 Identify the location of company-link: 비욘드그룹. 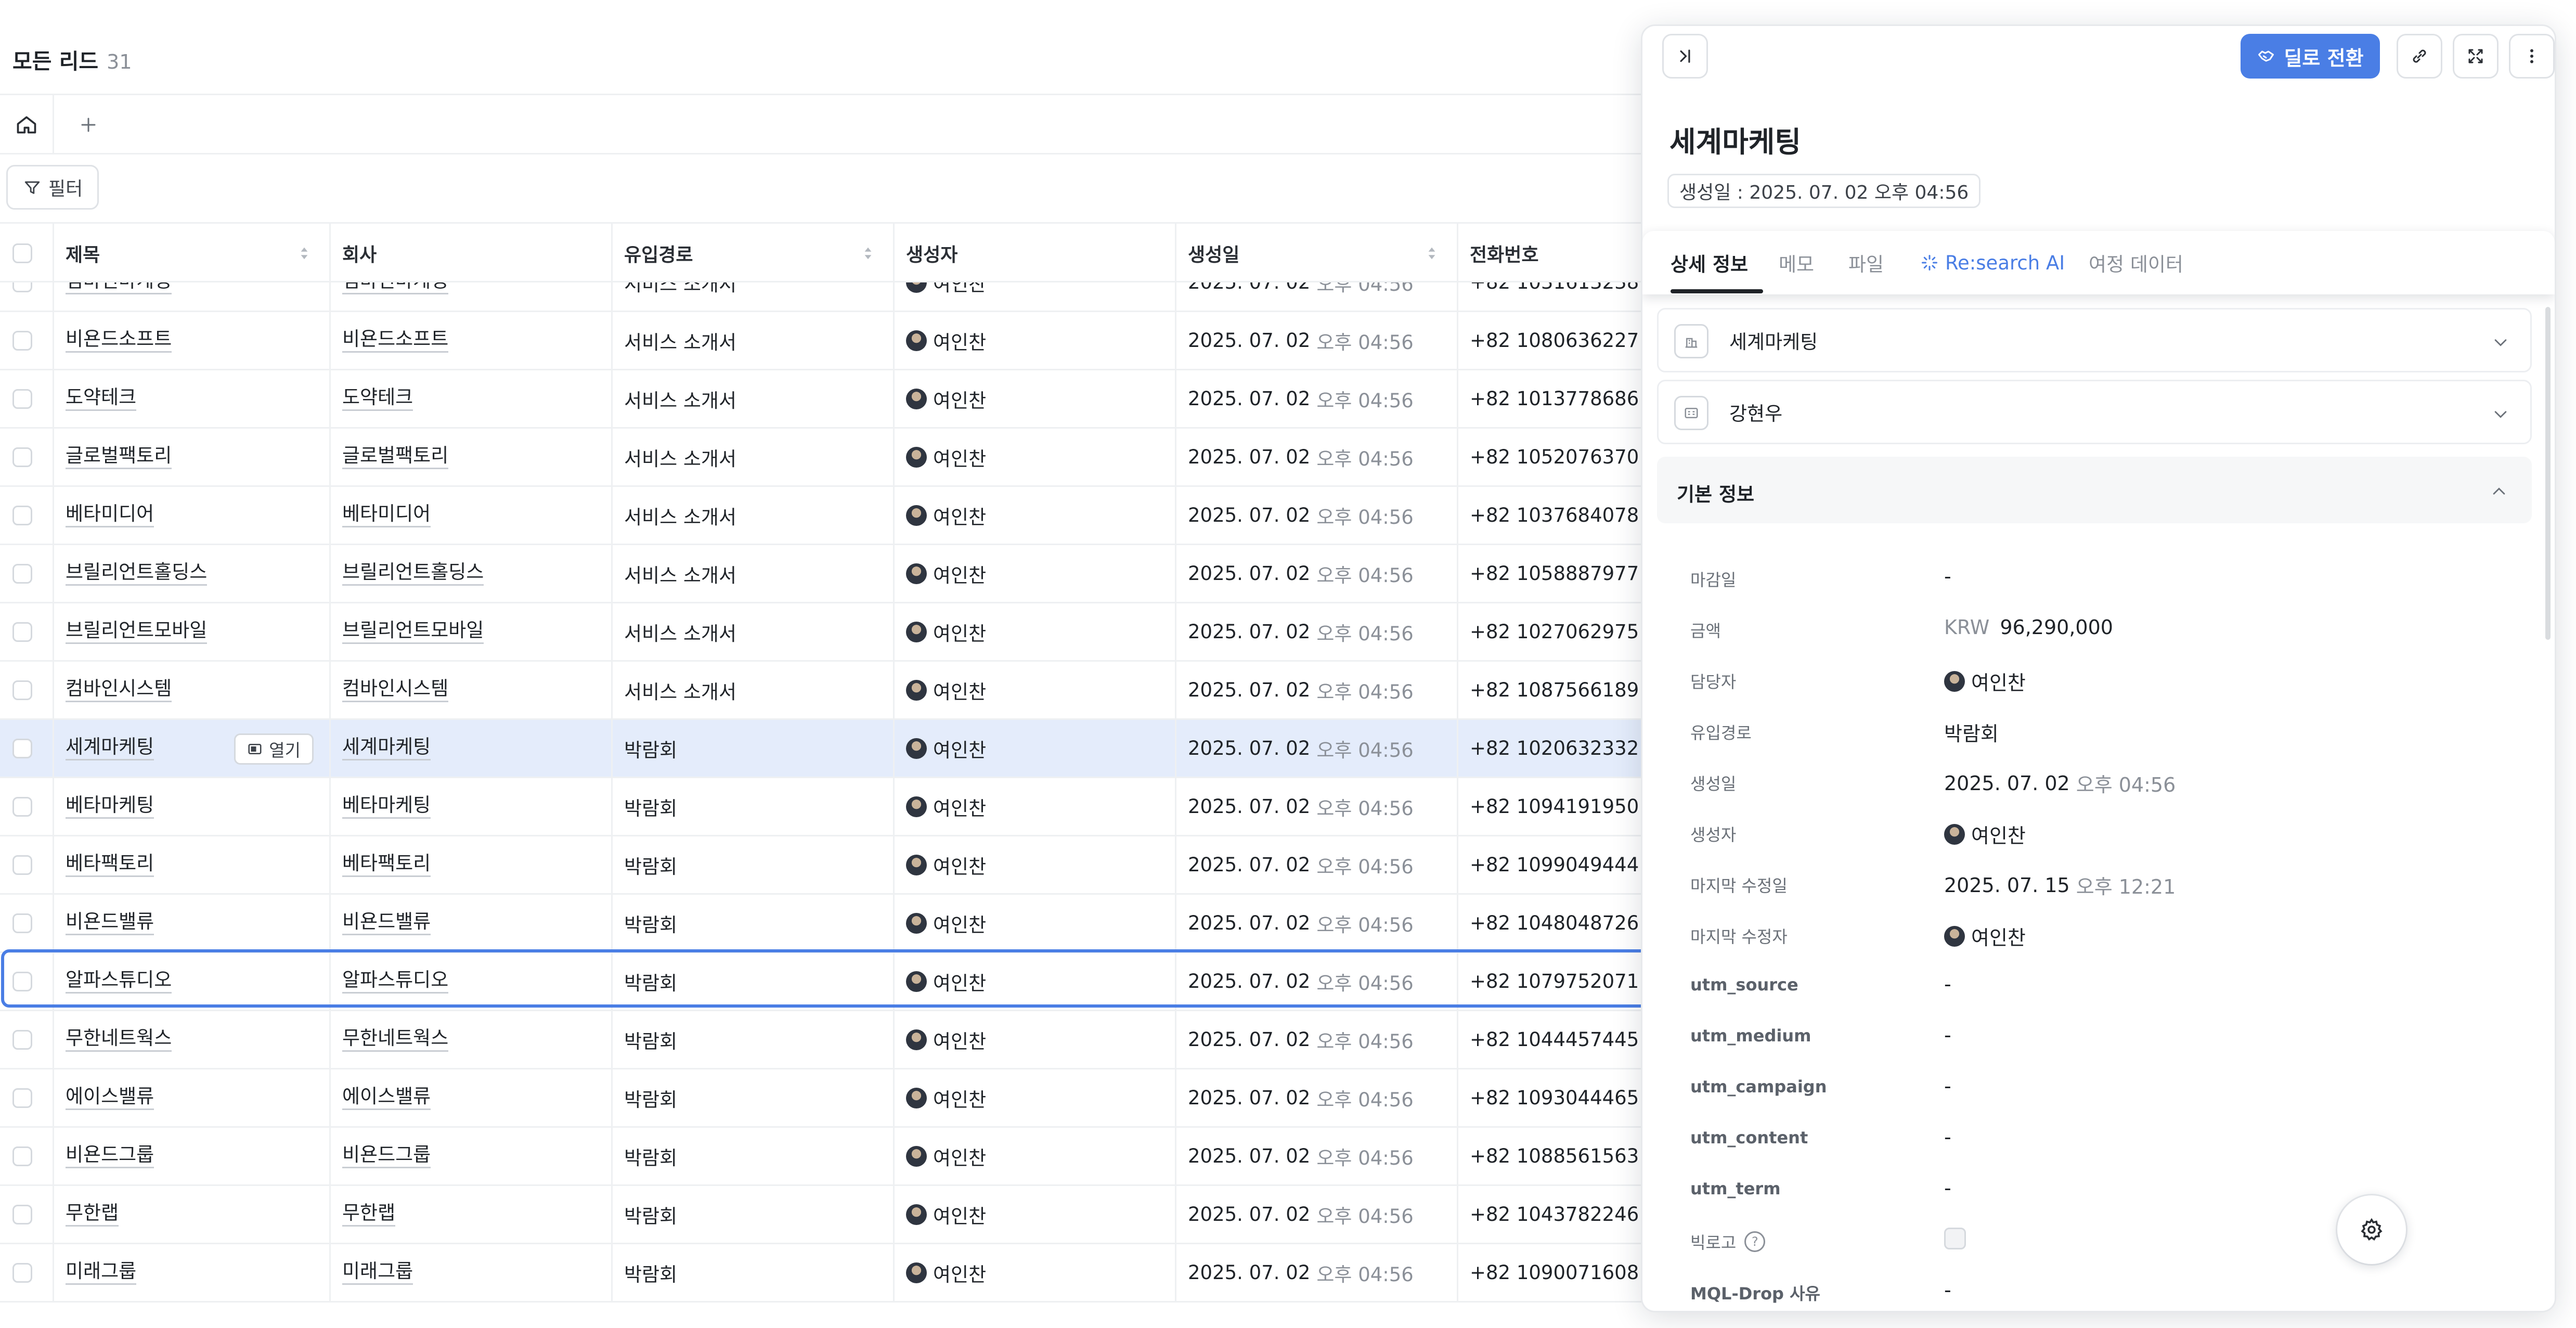
(387, 1156).